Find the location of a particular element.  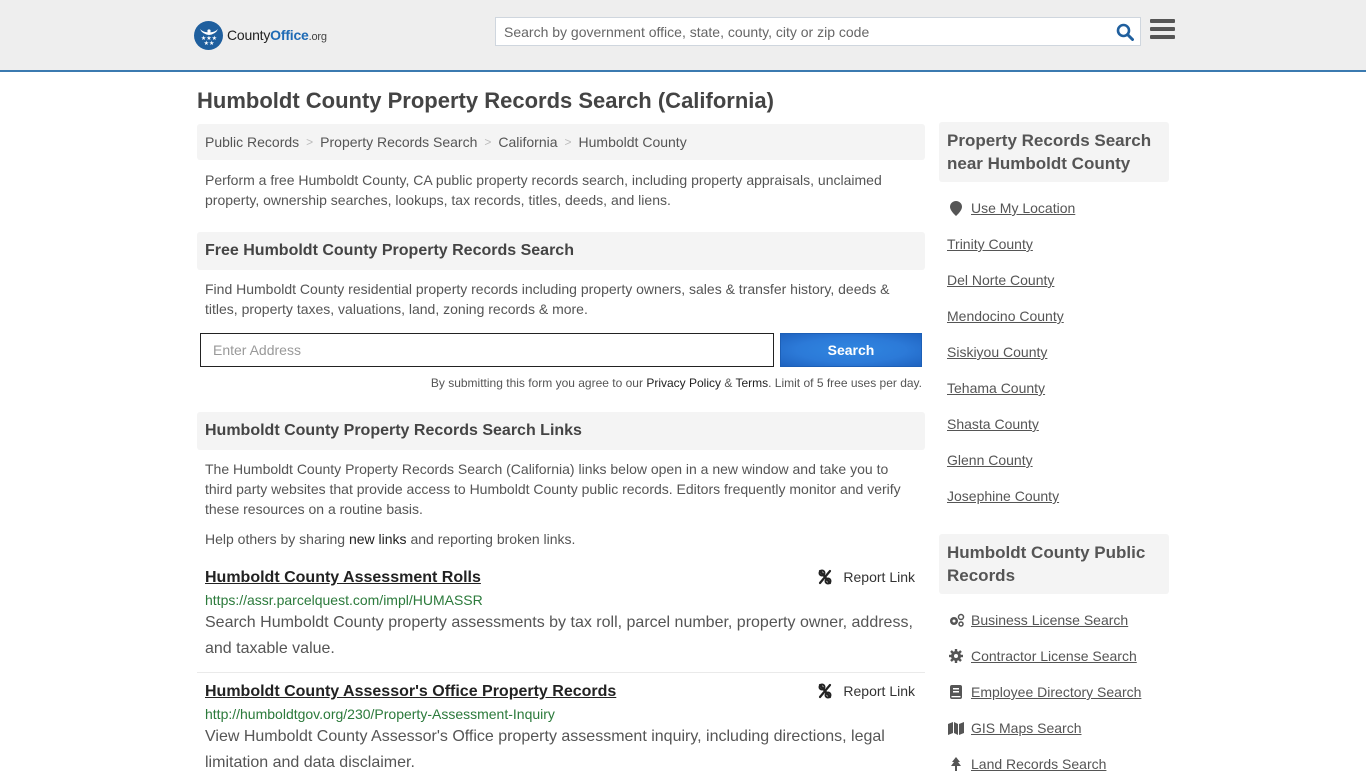

nearby-county-item: Mendocino County is located at coordinates (1054, 316).